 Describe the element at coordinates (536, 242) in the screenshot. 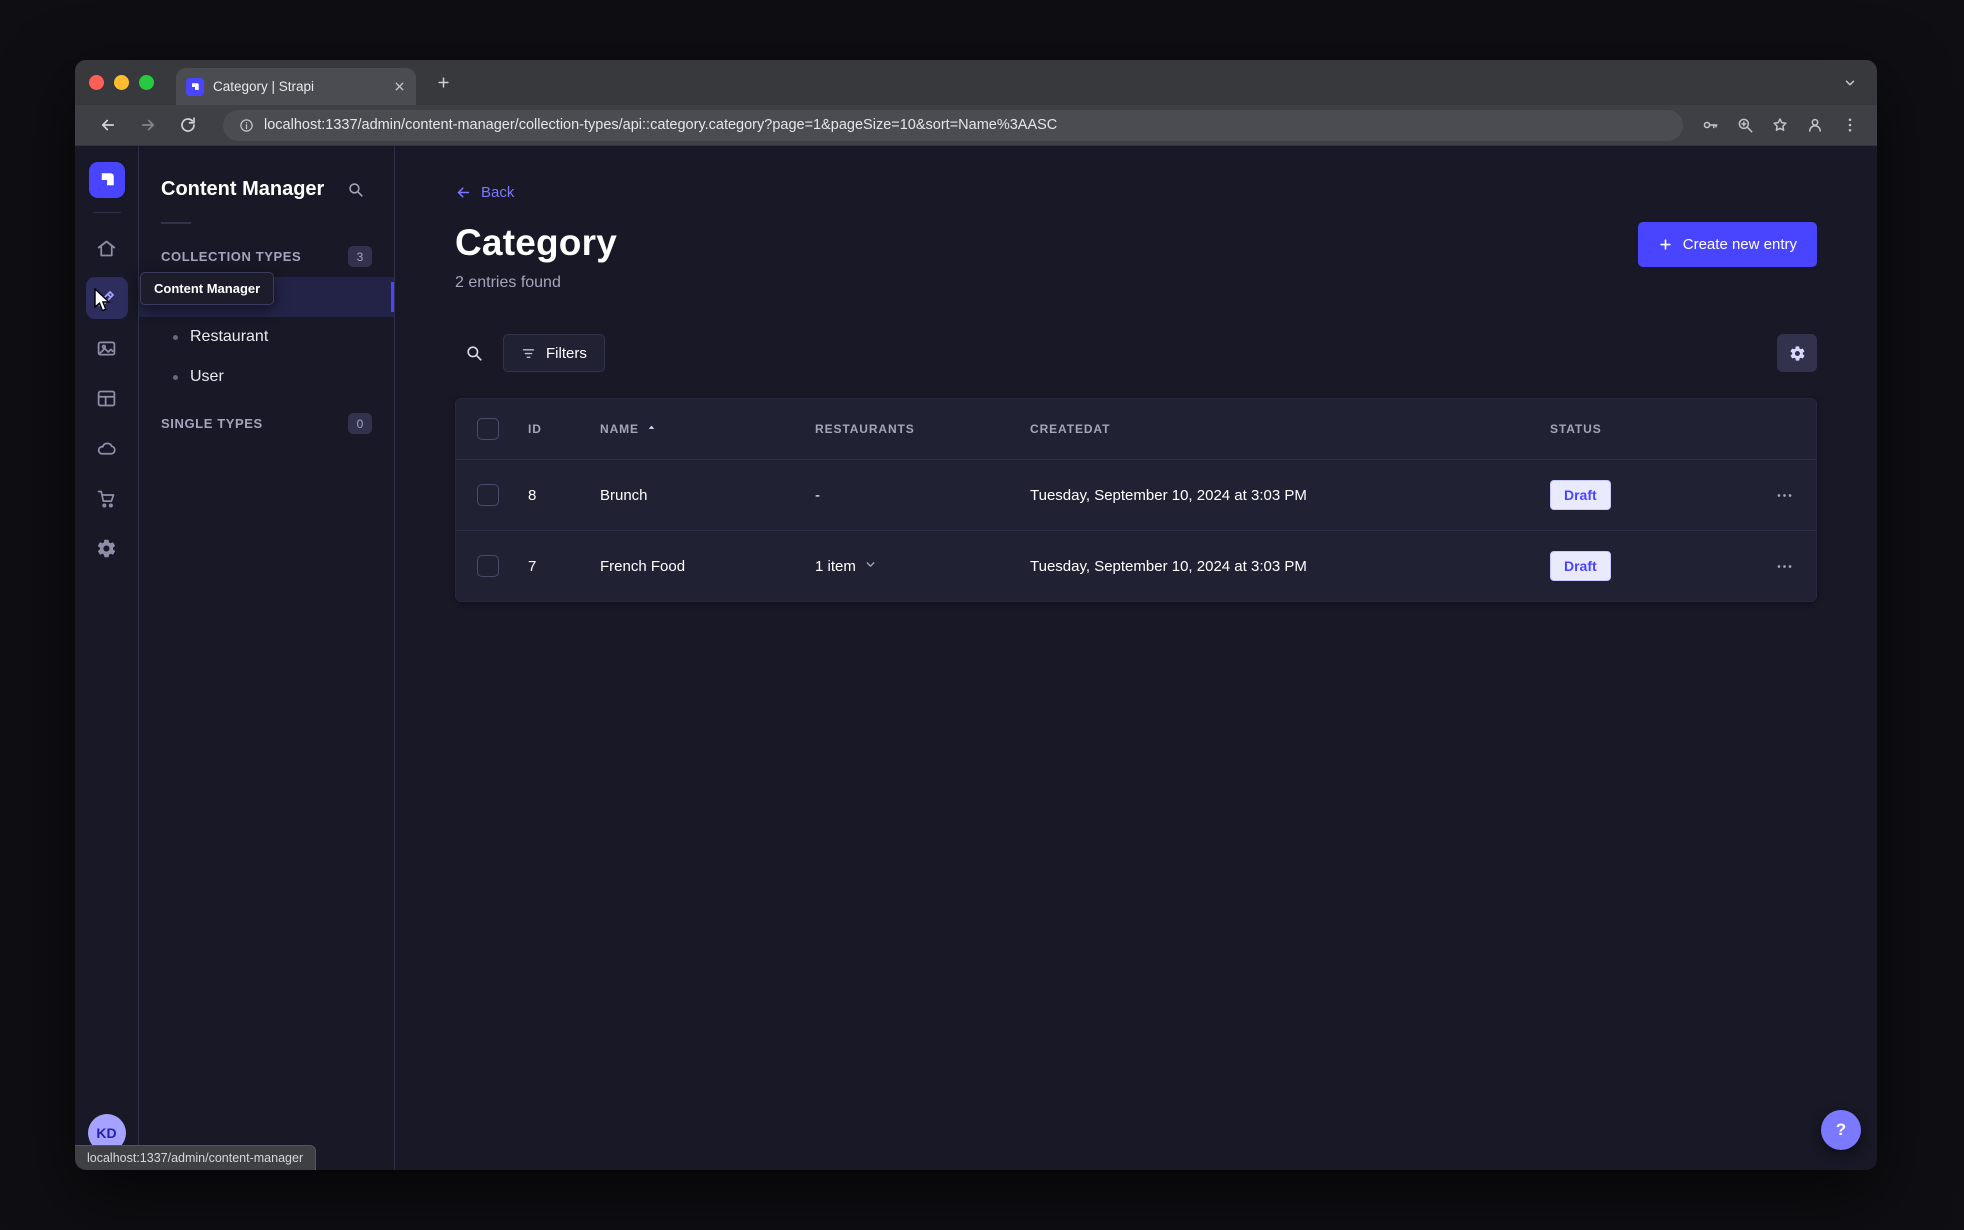

I see `page-title: Category` at that location.